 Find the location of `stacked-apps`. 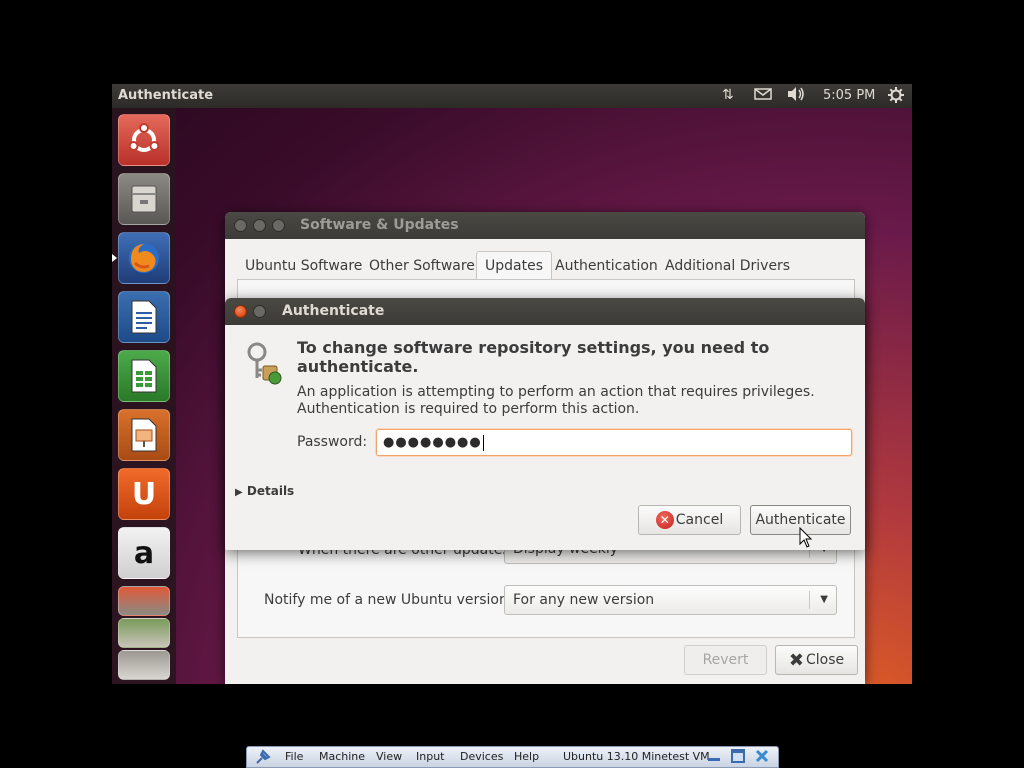

stacked-apps is located at coordinates (144, 601).